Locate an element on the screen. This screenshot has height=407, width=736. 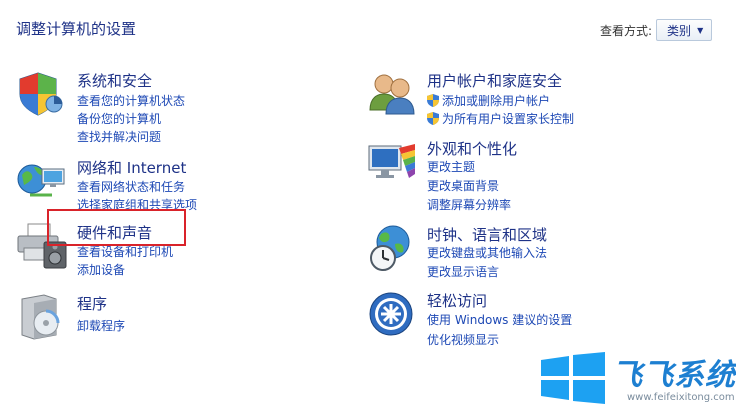
category-title-system-security: 系统和安全 is located at coordinates (114, 80).